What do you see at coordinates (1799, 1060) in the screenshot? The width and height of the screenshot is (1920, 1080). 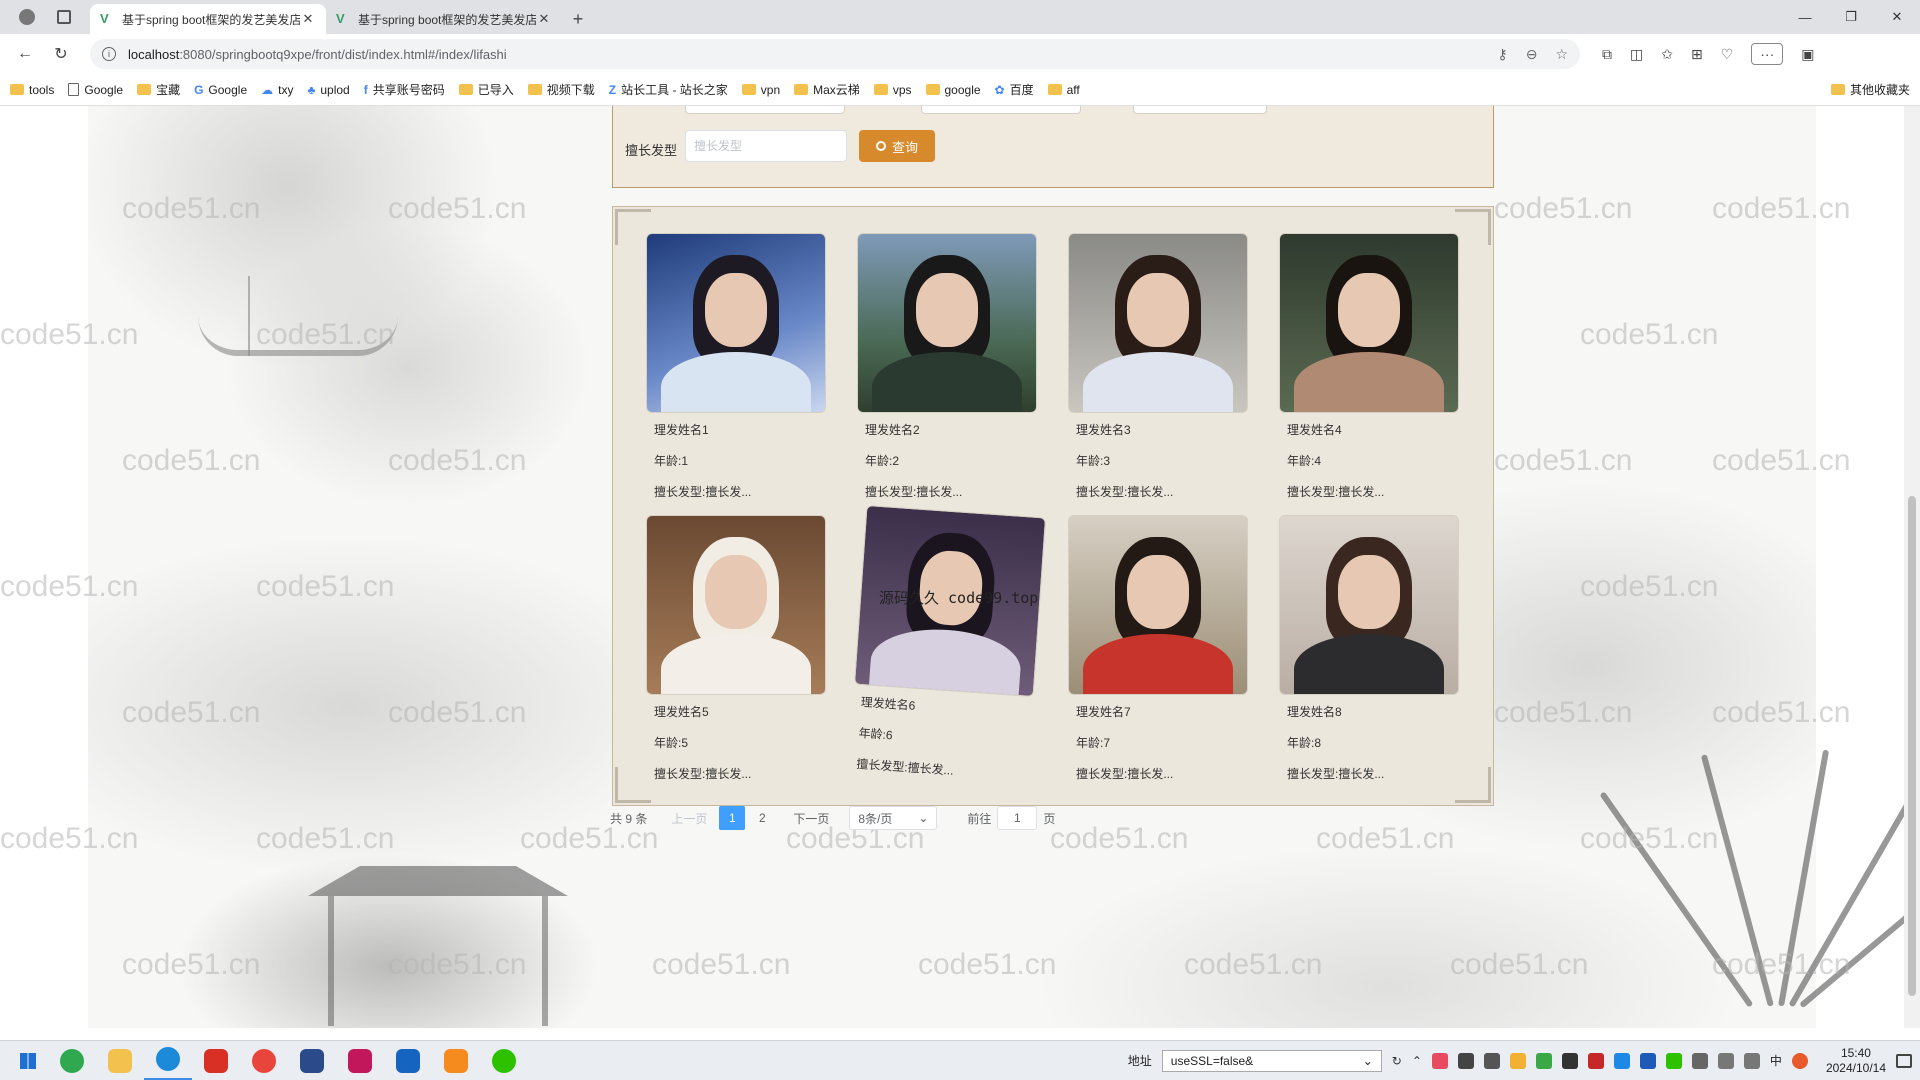 I see `sogou-ime-icon` at bounding box center [1799, 1060].